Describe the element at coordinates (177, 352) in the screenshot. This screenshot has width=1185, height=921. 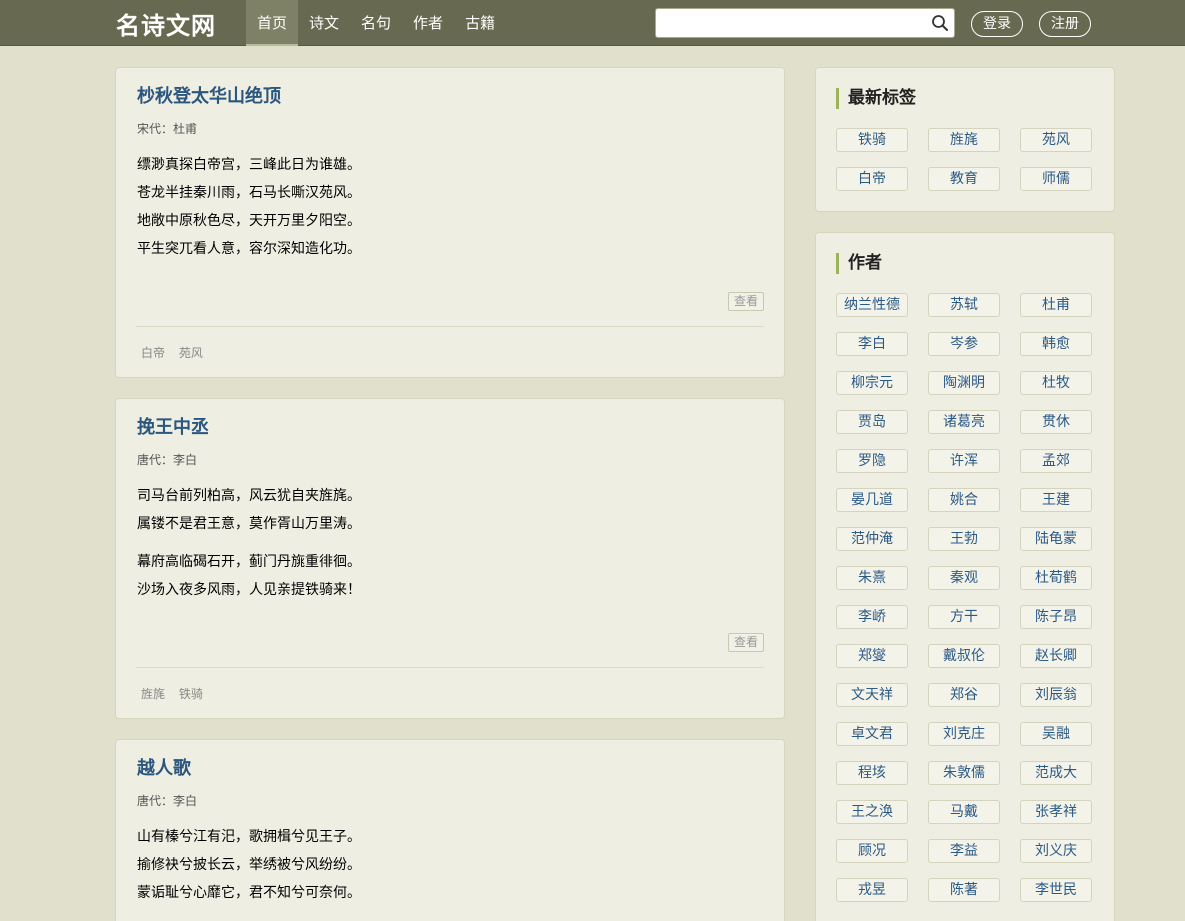
I see `poem-tags: 白帝 苑风` at that location.